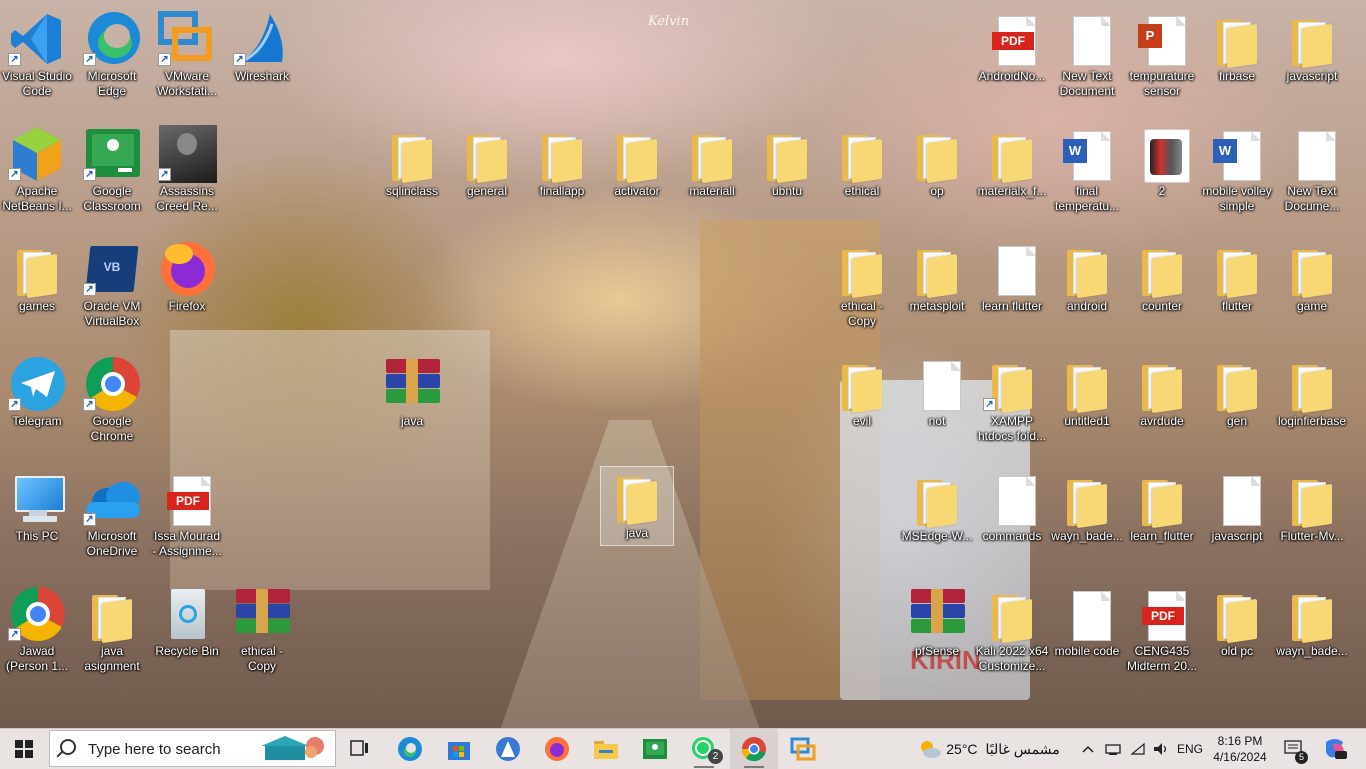  Describe the element at coordinates (1087, 65) in the screenshot. I see `desktop-icon: New Text Document` at that location.